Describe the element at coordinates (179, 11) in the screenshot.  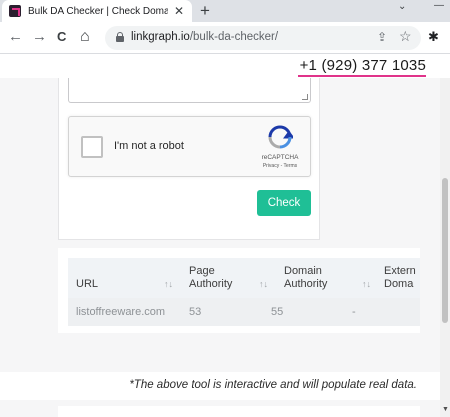
I see `tab-close-icon: ✕` at that location.